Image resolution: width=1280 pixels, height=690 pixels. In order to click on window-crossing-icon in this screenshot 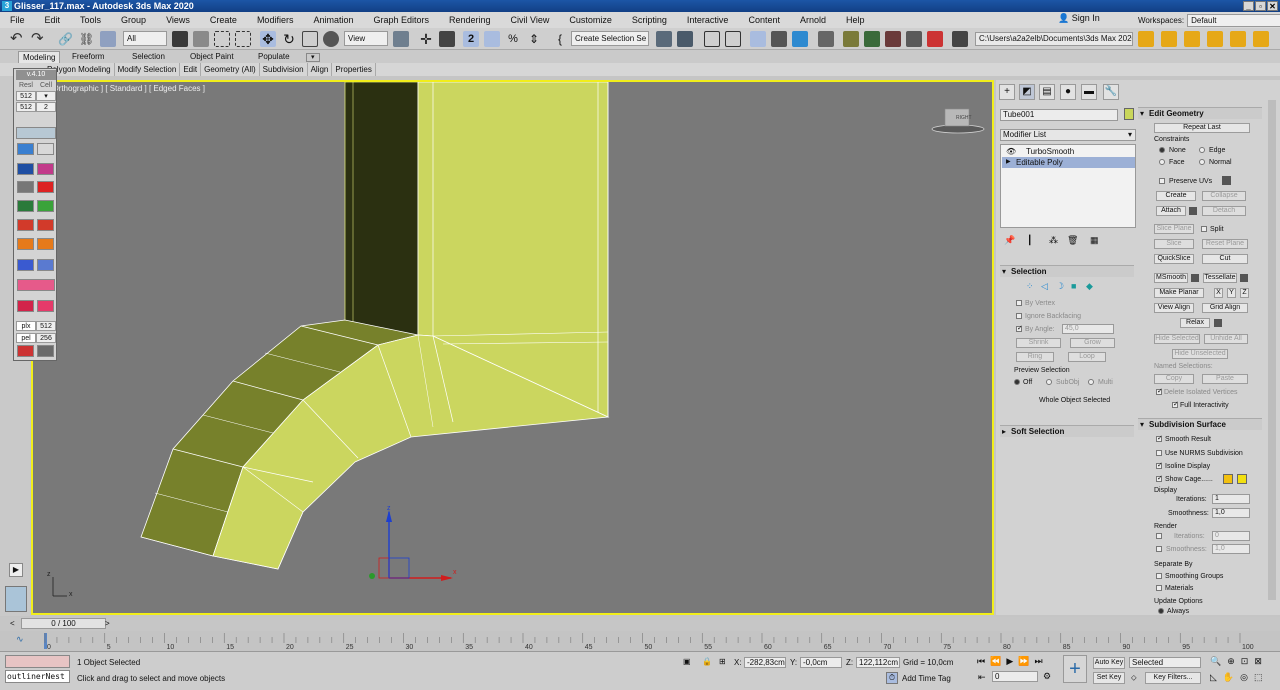, I will do `click(243, 39)`.